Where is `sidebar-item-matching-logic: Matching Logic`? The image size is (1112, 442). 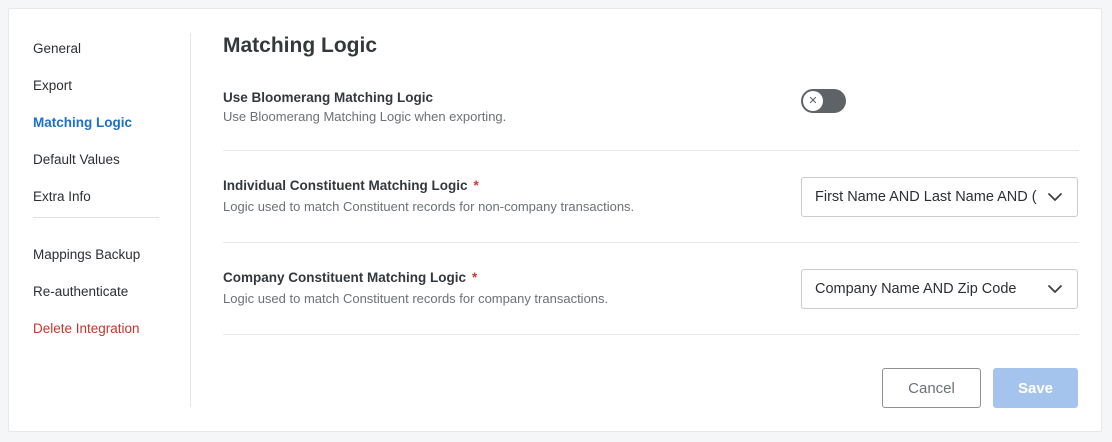 sidebar-item-matching-logic: Matching Logic is located at coordinates (82, 122).